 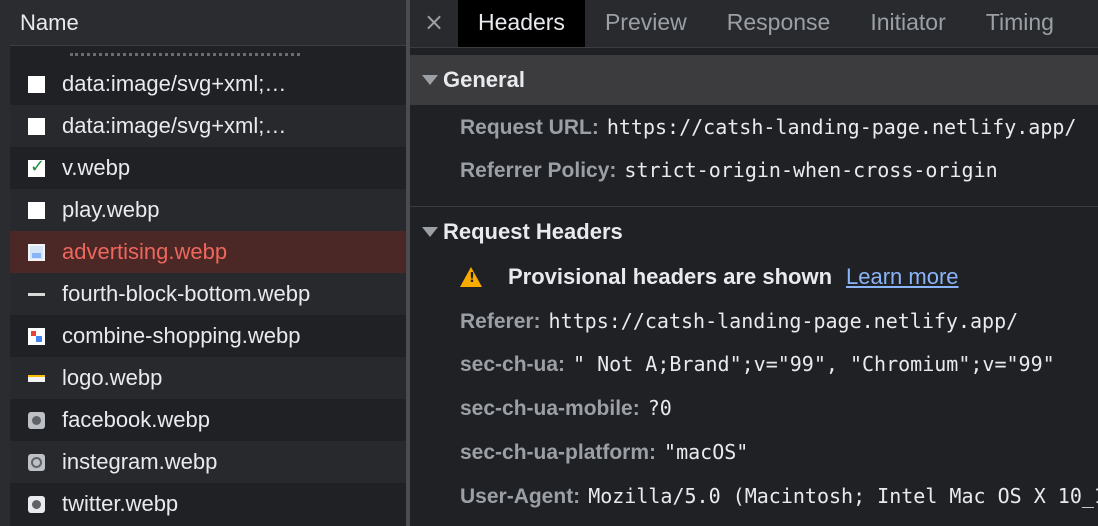 I want to click on warning-icon: !, so click(x=471, y=277).